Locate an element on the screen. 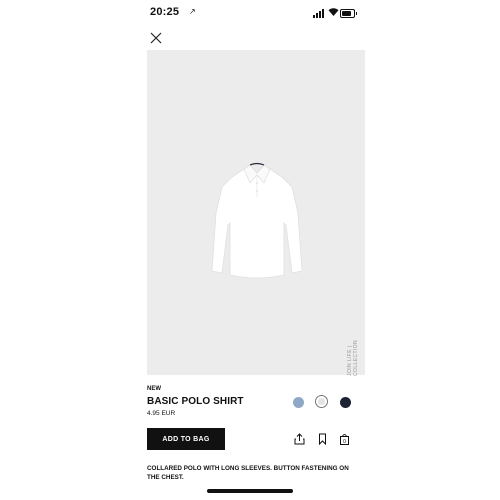  color-swatch-navy is located at coordinates (345, 402).